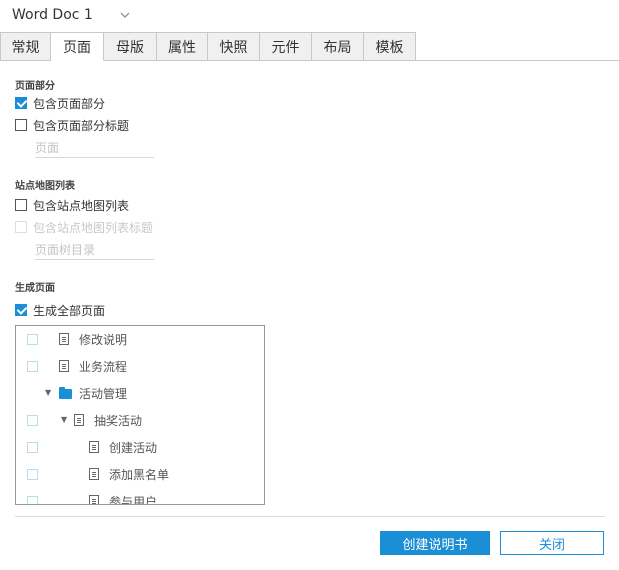 The height and width of the screenshot is (570, 619). I want to click on include-page-title-checkbox, so click(21, 125).